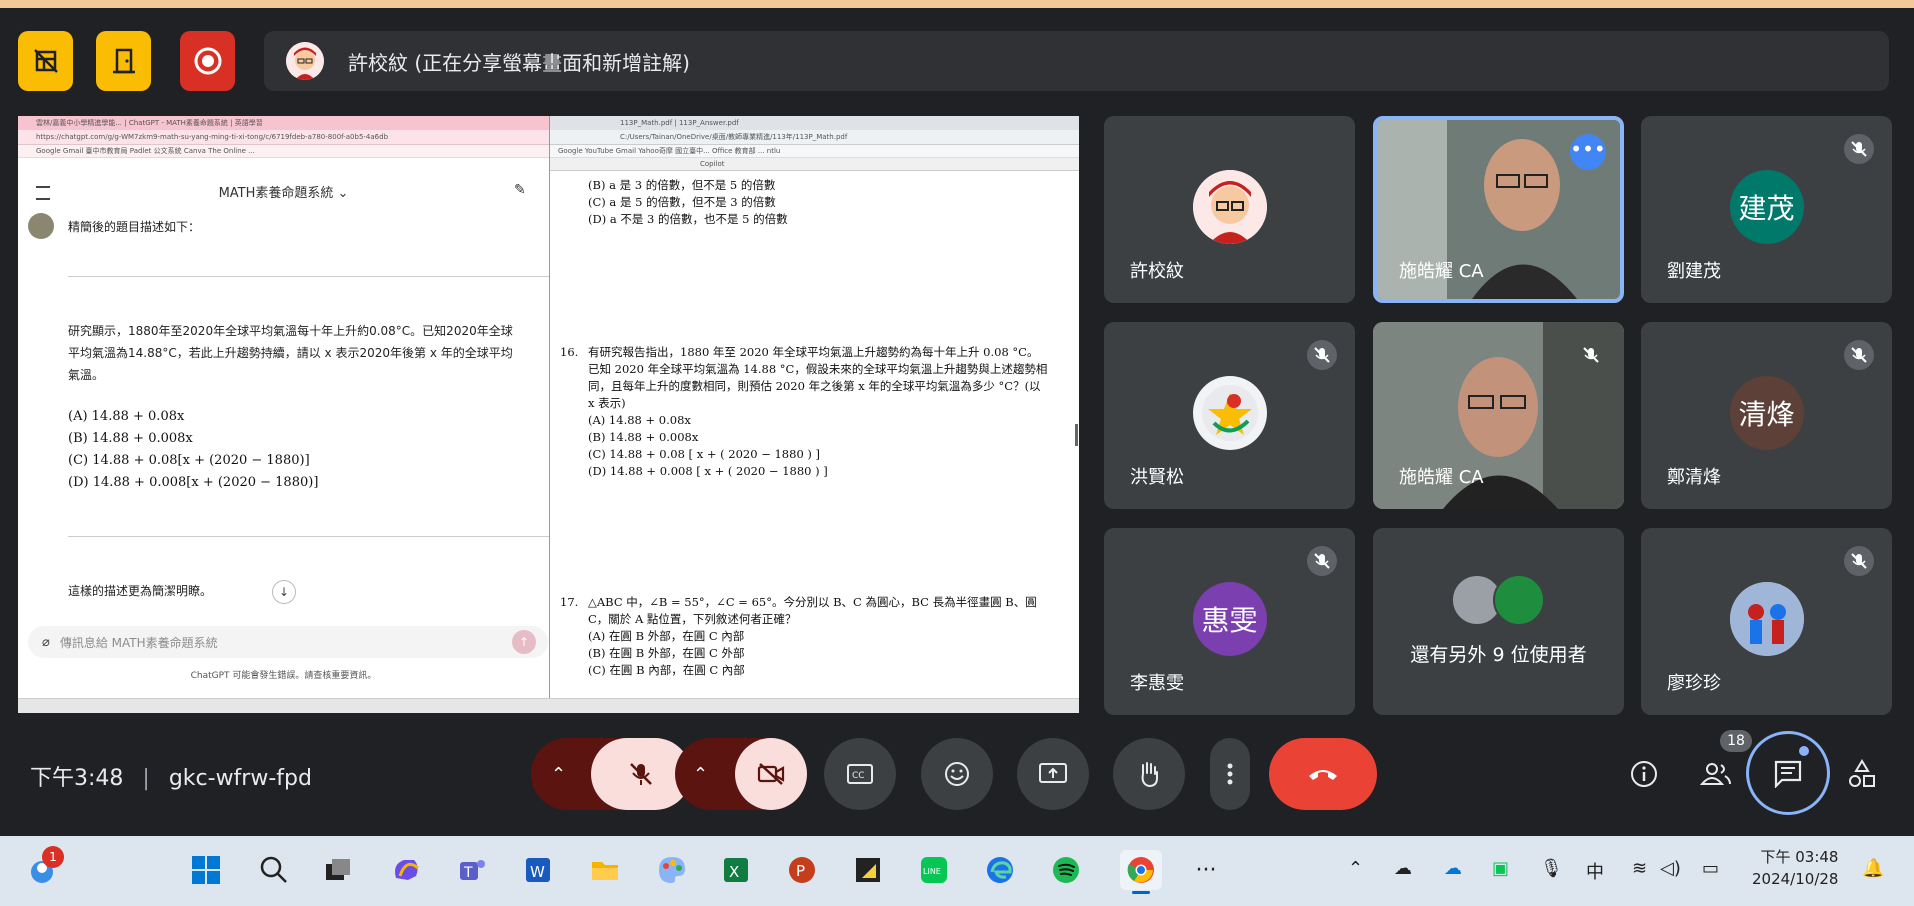  Describe the element at coordinates (1229, 621) in the screenshot. I see `participant-tile: 惠雯 李惠雯` at that location.